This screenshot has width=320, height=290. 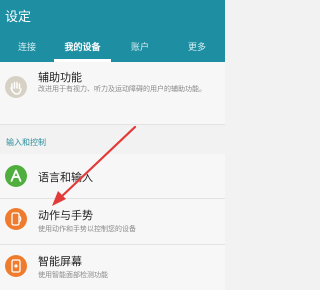 What do you see at coordinates (122, 89) in the screenshot?
I see `item-subtitle: 改进用于有视力、听力及运动障碍的用户的辅助功能。` at bounding box center [122, 89].